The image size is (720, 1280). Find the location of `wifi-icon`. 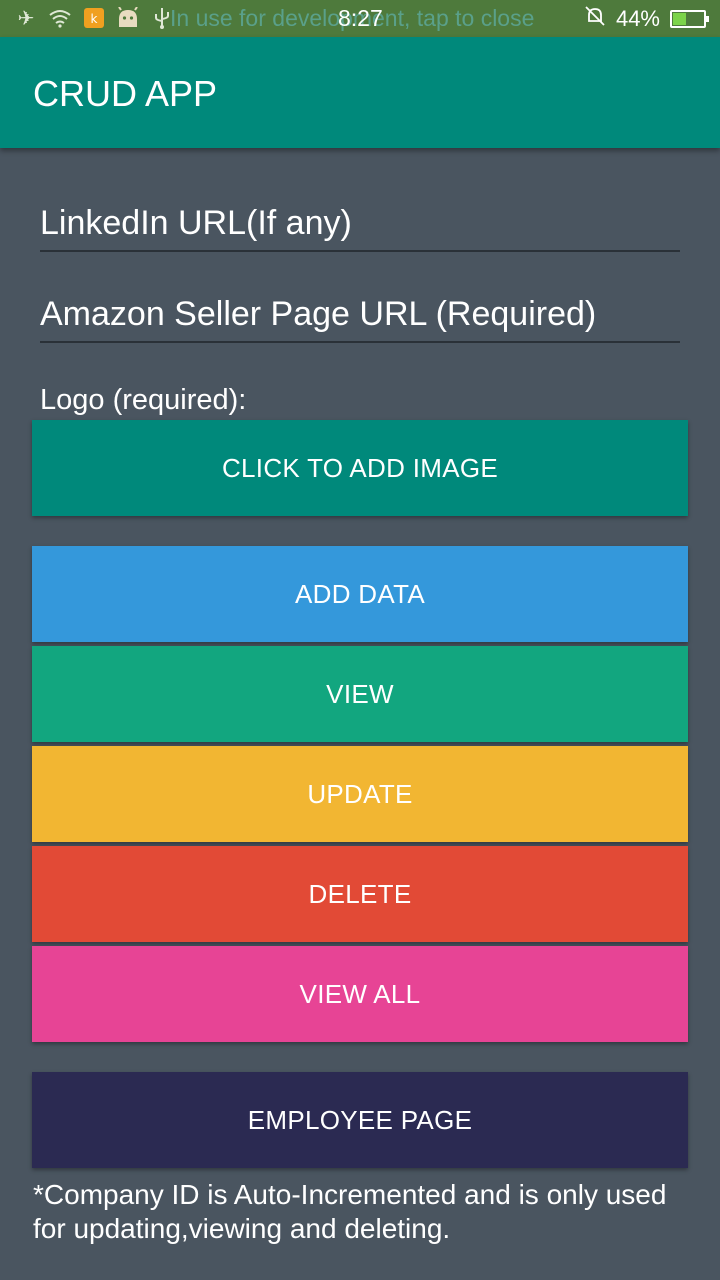

wifi-icon is located at coordinates (60, 18).